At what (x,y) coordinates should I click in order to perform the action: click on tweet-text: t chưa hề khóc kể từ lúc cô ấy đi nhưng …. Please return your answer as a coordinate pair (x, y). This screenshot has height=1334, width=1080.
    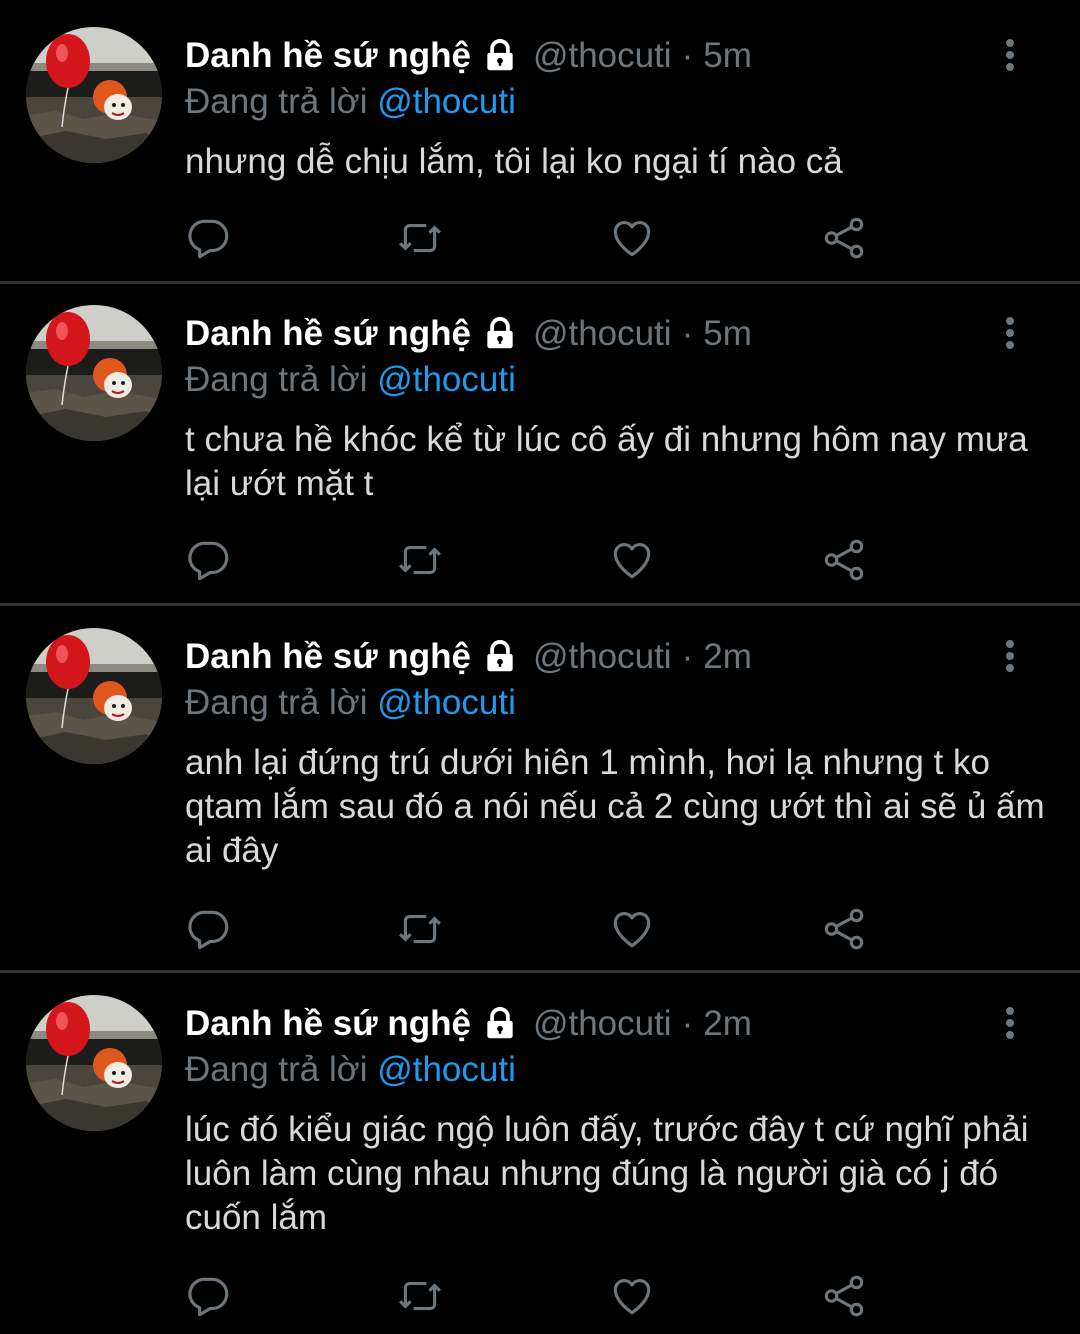
    Looking at the image, I should click on (606, 461).